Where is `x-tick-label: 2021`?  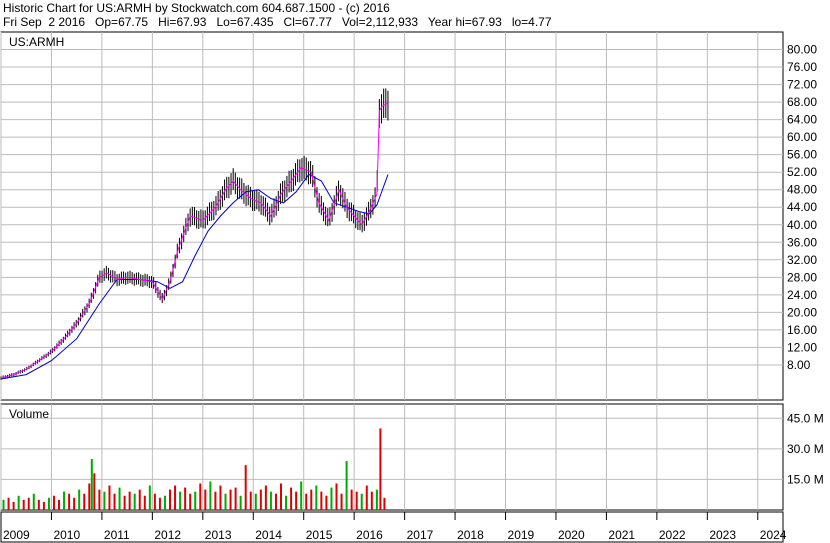
x-tick-label: 2021 is located at coordinates (621, 535).